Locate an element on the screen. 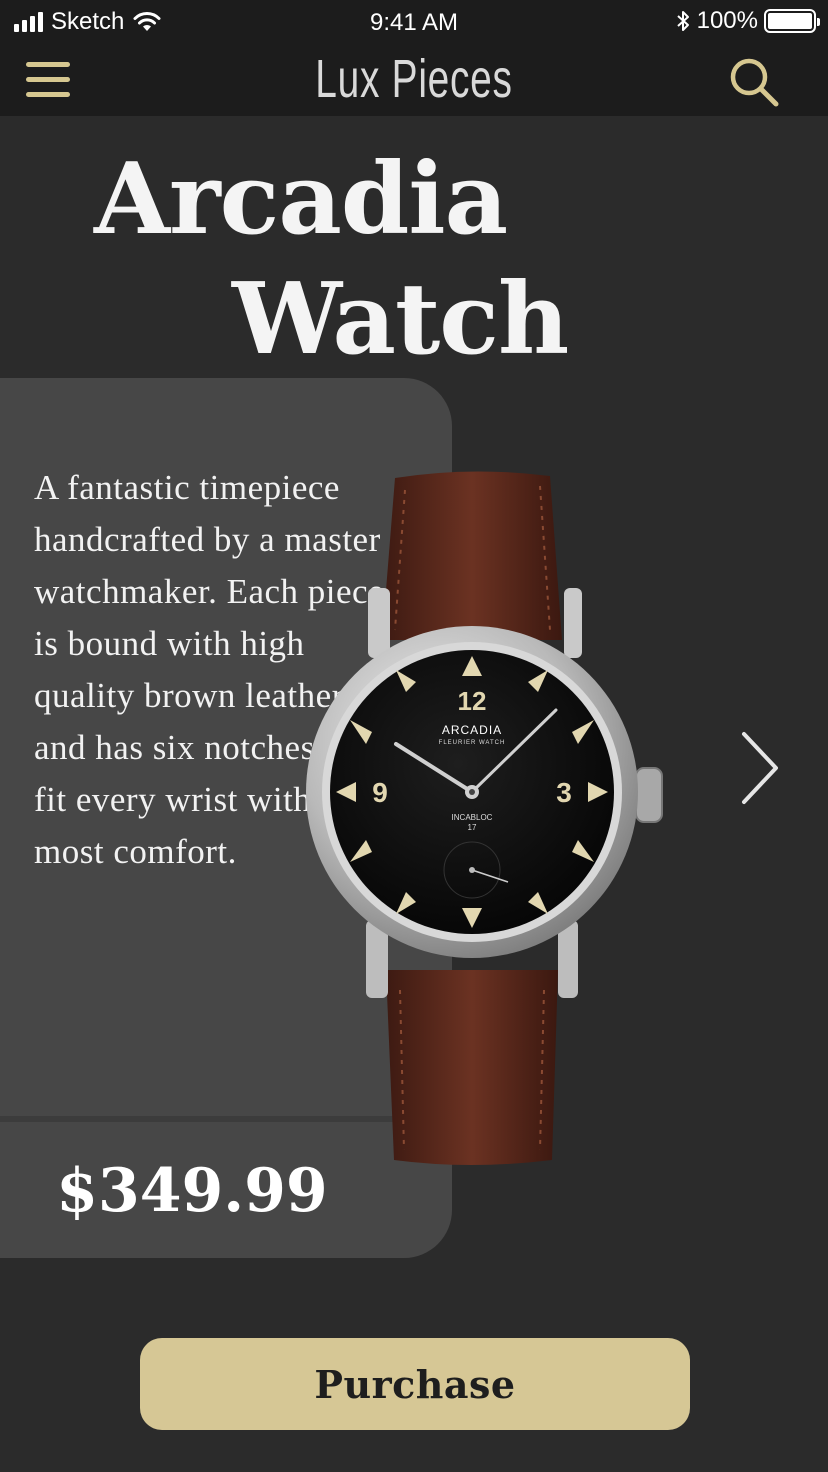  nav-bar: Lux Pieces is located at coordinates (414, 80).